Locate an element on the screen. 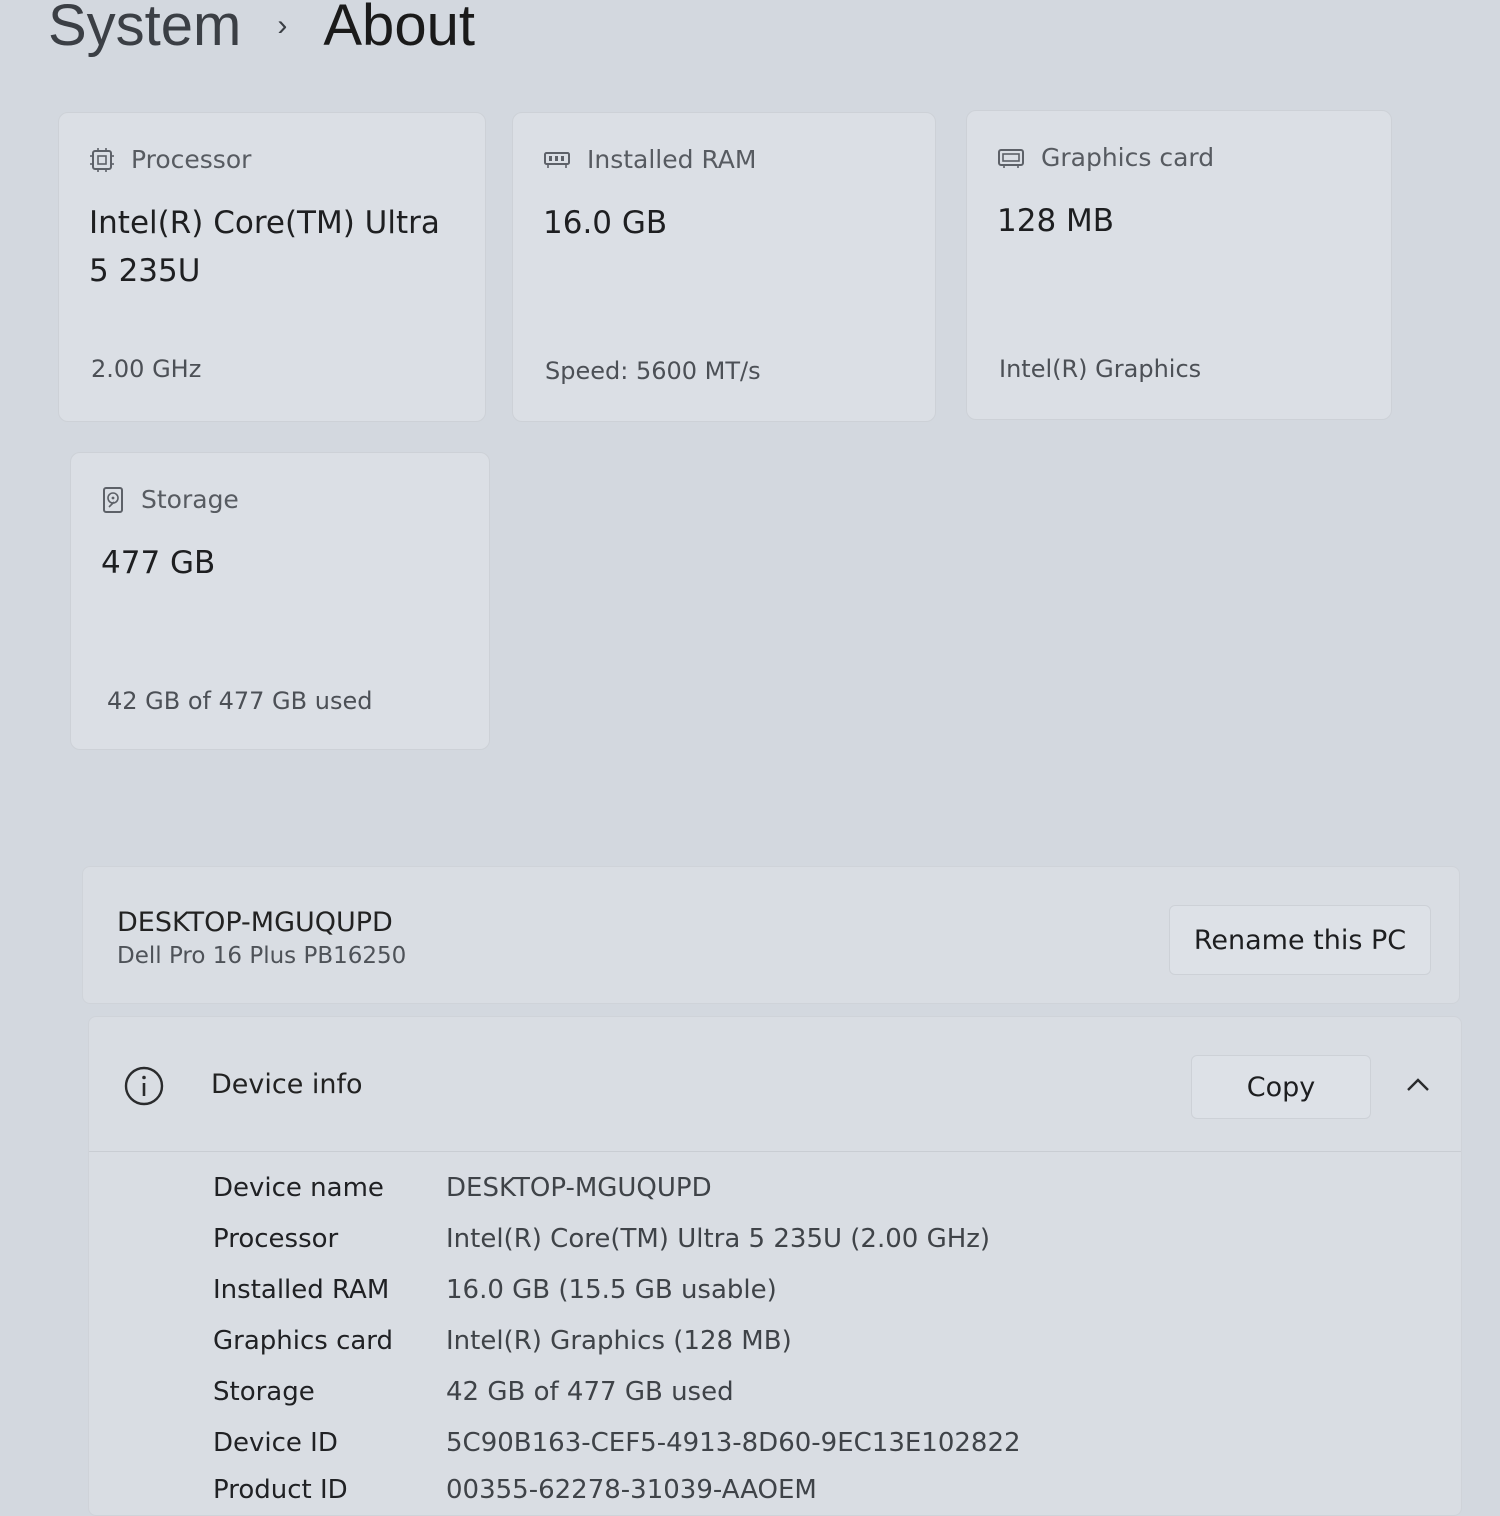 The height and width of the screenshot is (1516, 1500). spec-value: 16.0 GB (15.5 GB usable) is located at coordinates (611, 1290).